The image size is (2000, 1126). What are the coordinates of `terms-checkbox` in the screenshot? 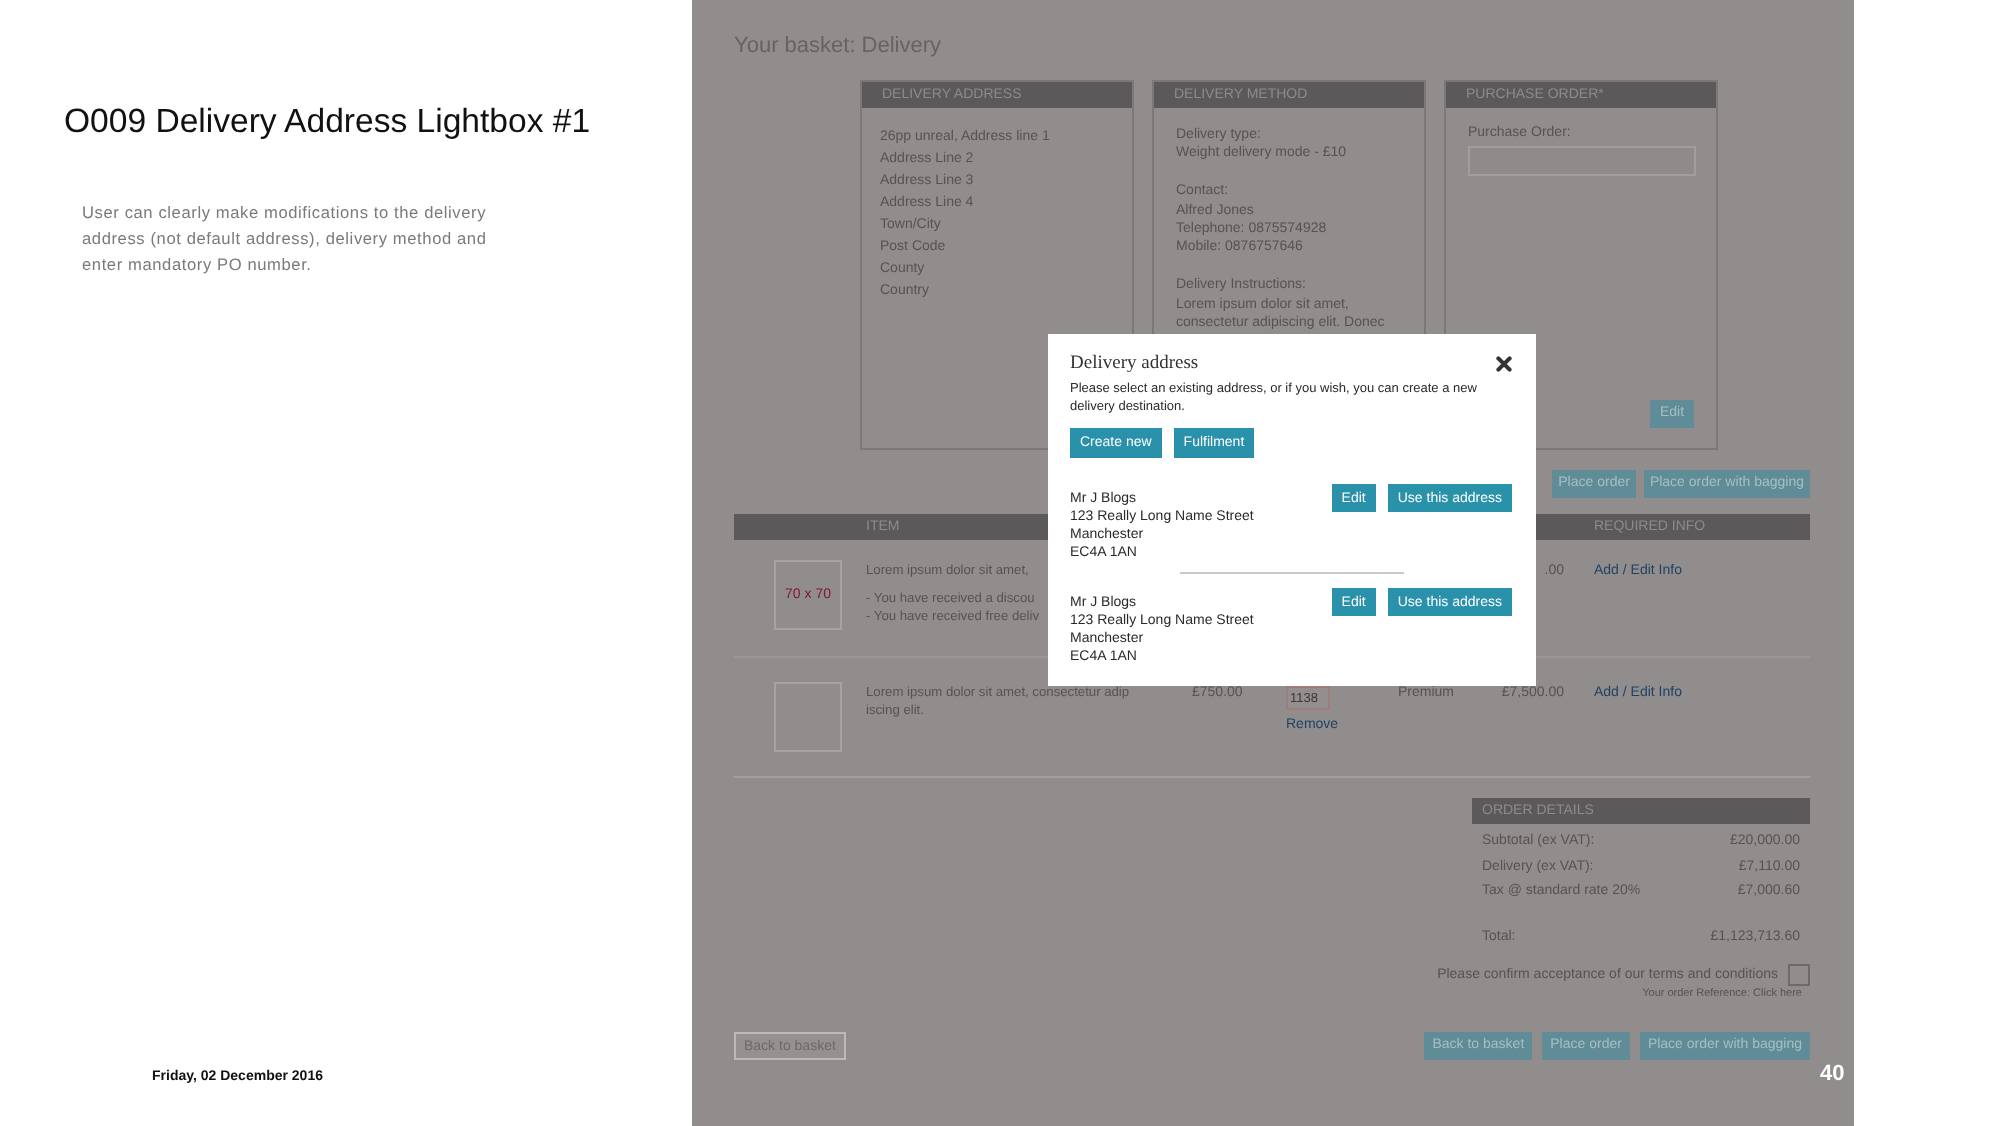 It's located at (1799, 974).